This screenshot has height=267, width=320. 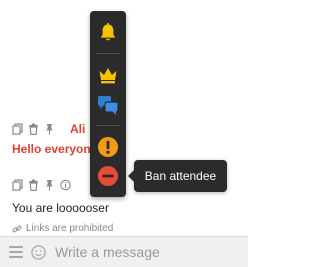 I want to click on links-prohibited-notice: Links are prohibited, so click(x=62, y=228).